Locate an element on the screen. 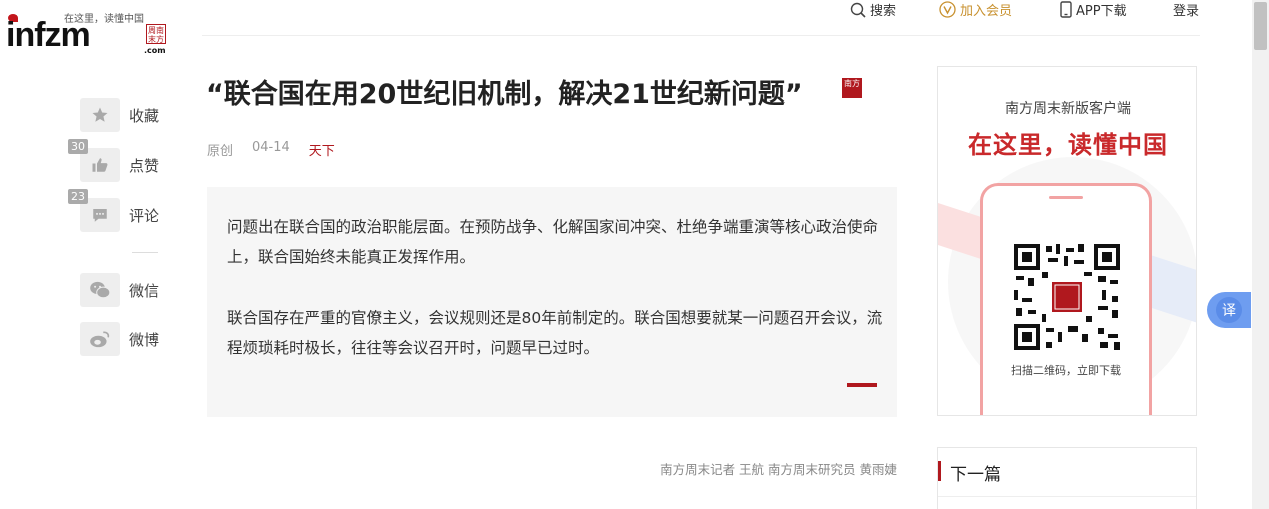 This screenshot has width=1269, height=509. scrollbar-thumb is located at coordinates (1260, 26).